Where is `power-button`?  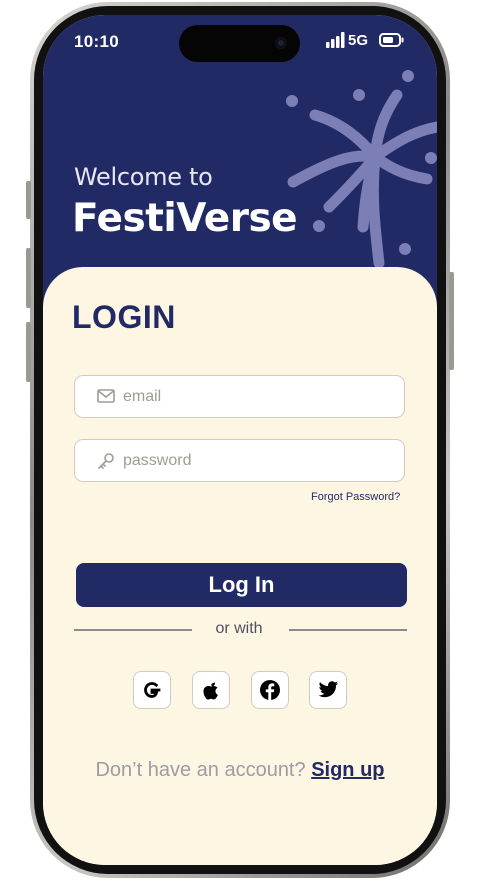 power-button is located at coordinates (451, 321).